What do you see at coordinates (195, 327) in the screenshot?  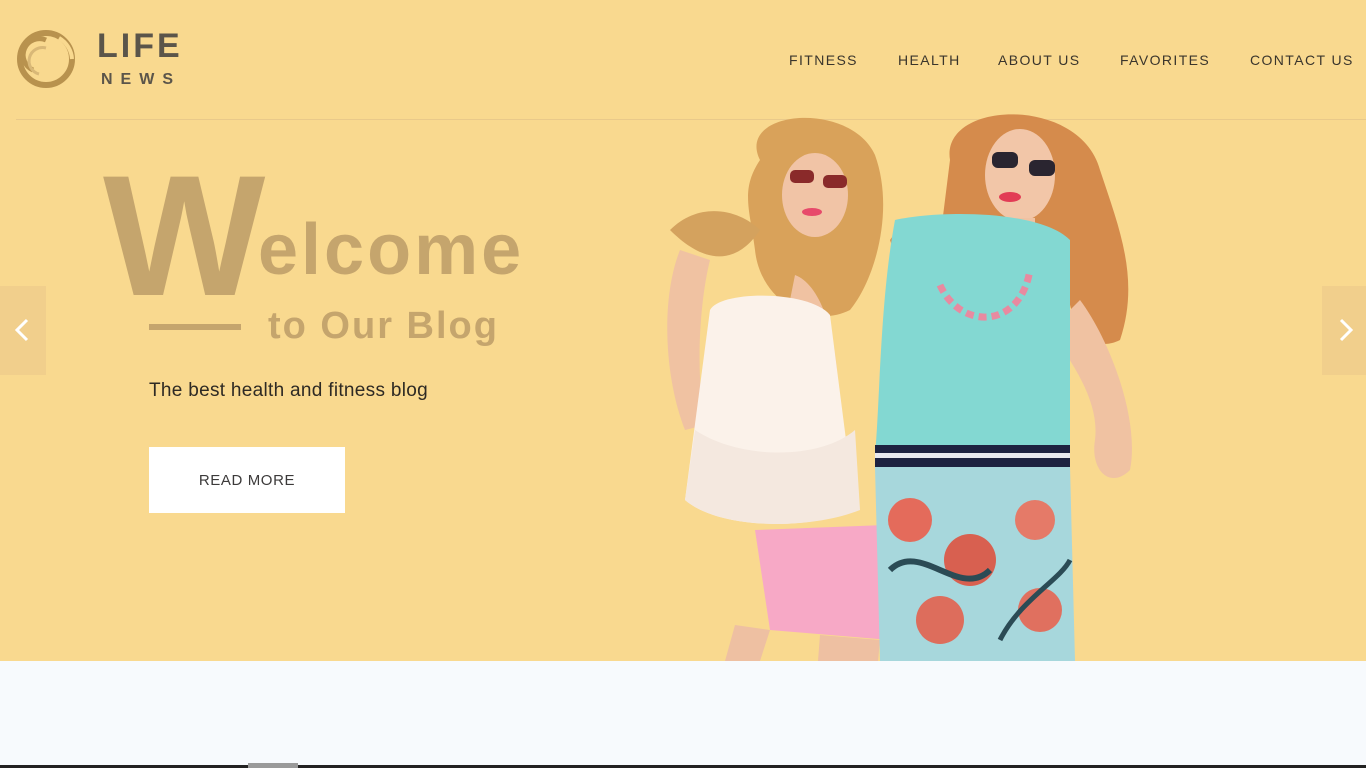 I see `heading-accent-line` at bounding box center [195, 327].